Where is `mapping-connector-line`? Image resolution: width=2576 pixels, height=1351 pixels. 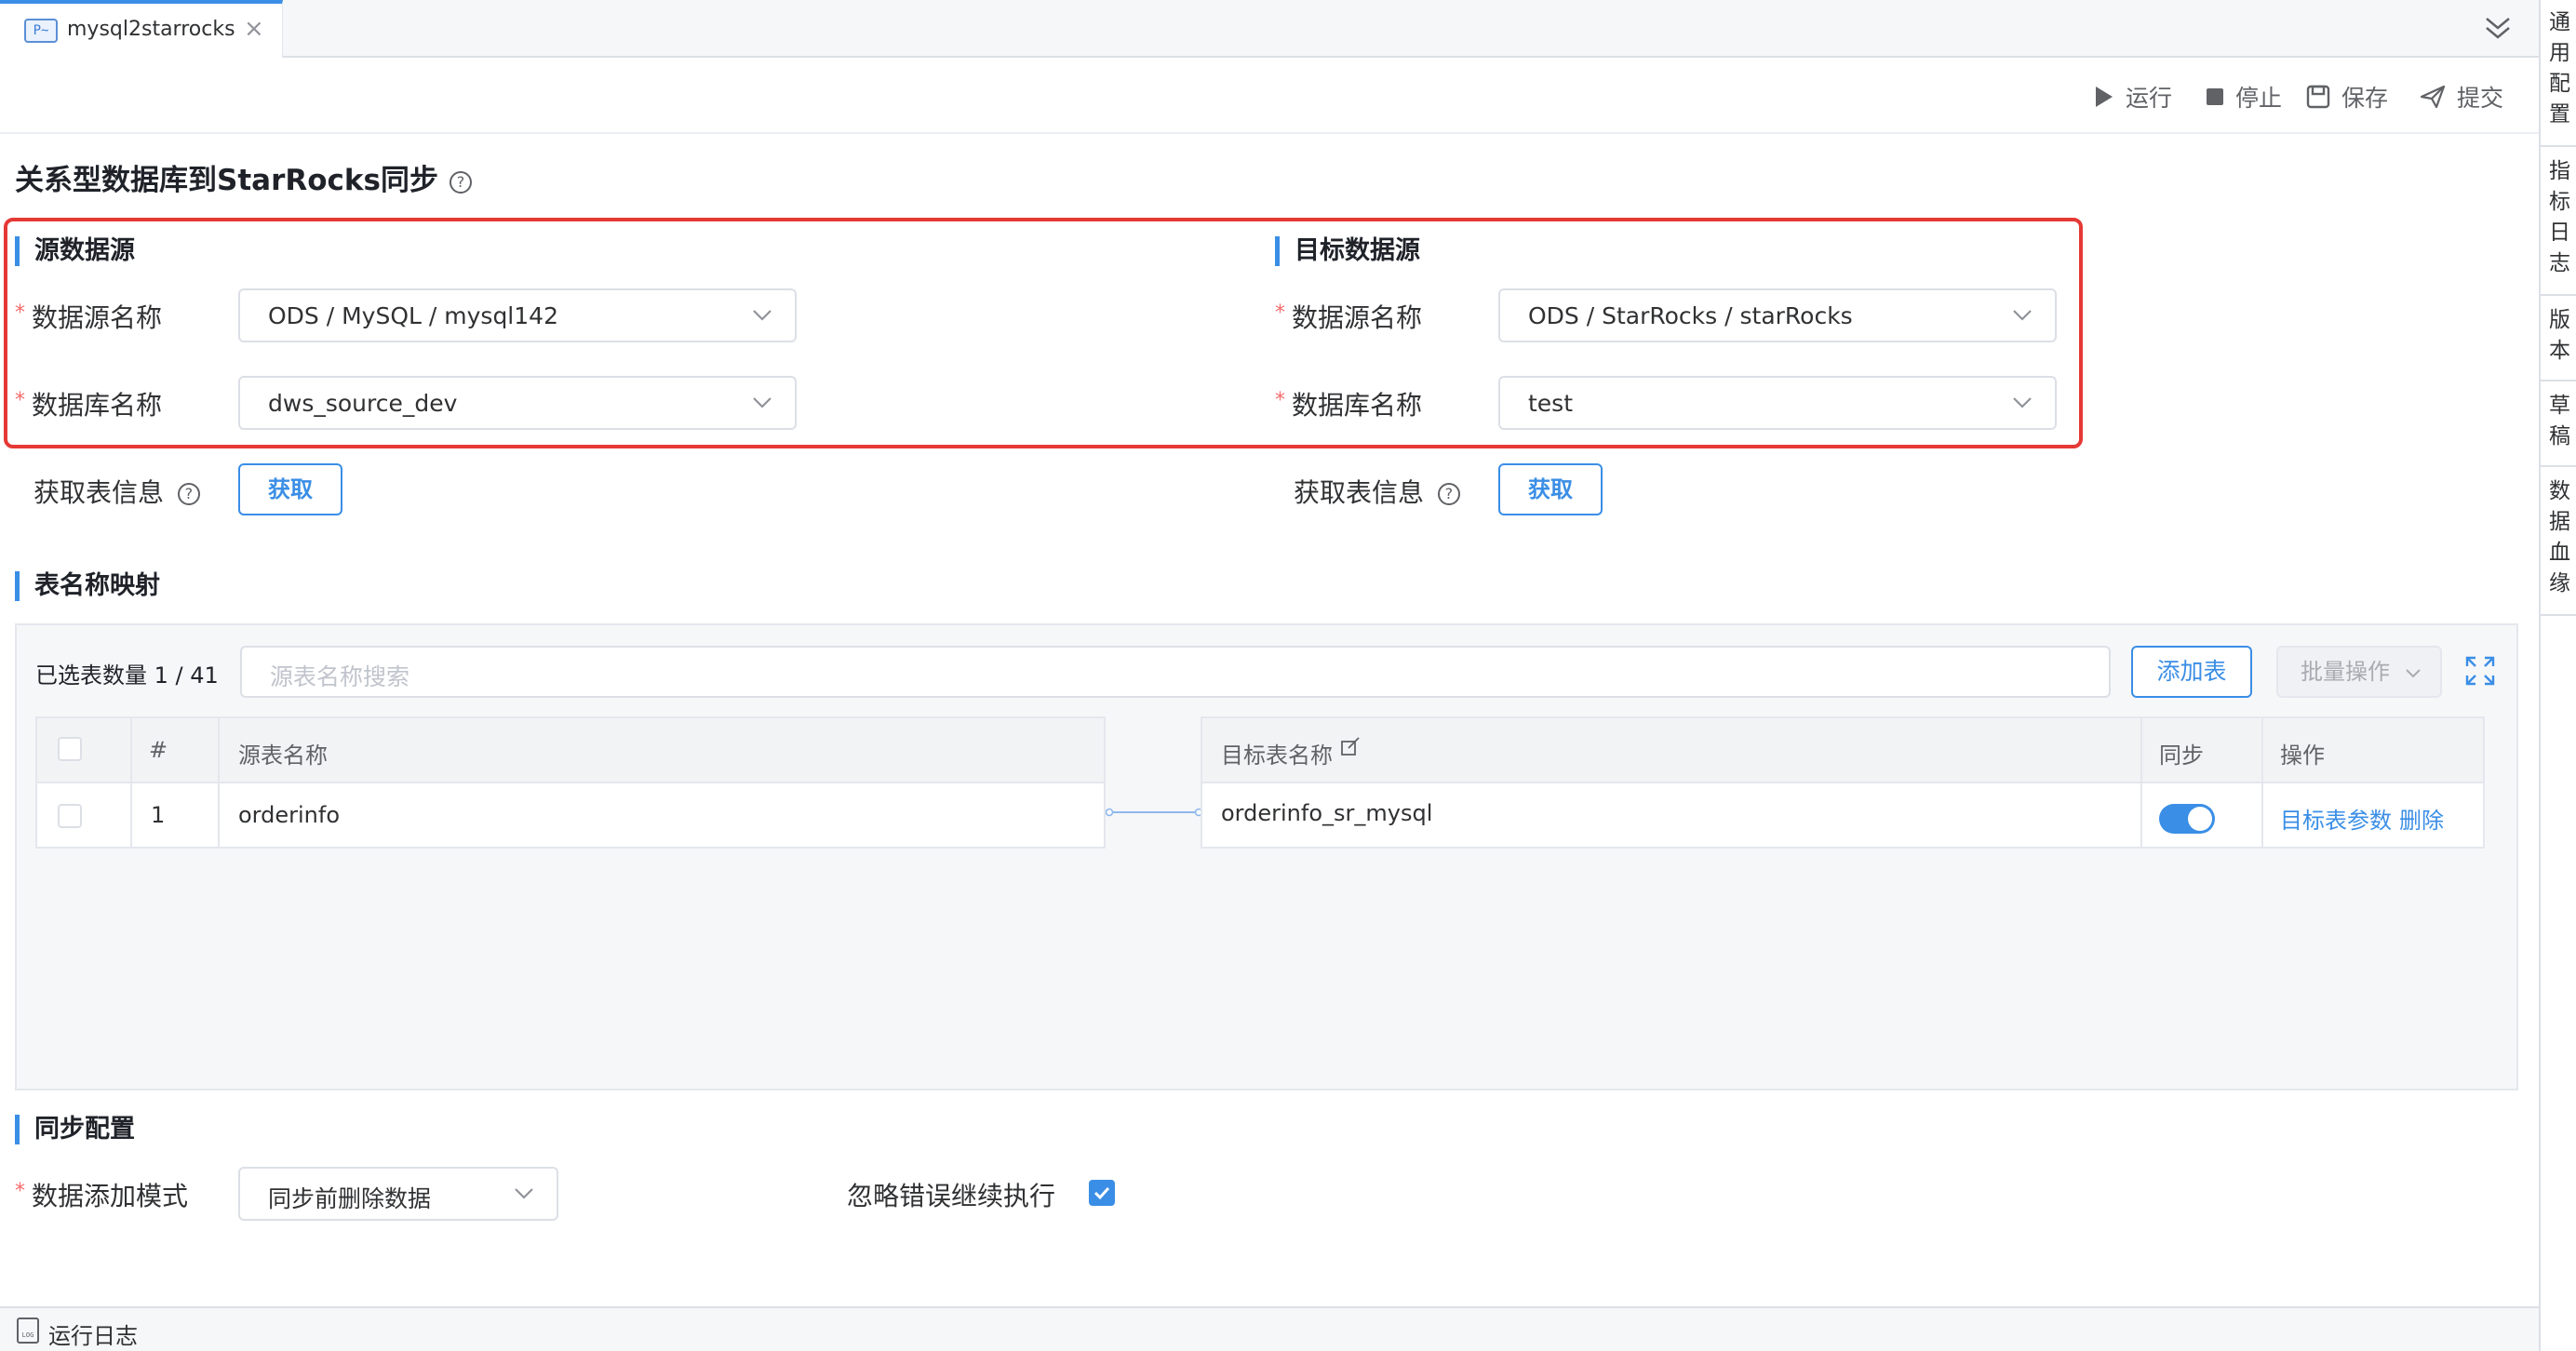
mapping-connector-line is located at coordinates (1154, 812).